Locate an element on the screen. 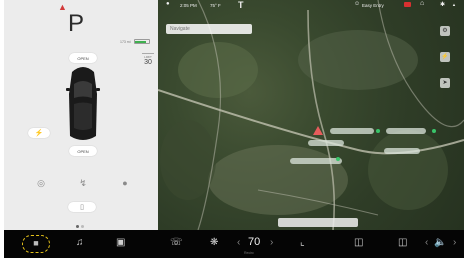 The width and height of the screenshot is (467, 258). charger-map-button: ⚡ is located at coordinates (445, 57).